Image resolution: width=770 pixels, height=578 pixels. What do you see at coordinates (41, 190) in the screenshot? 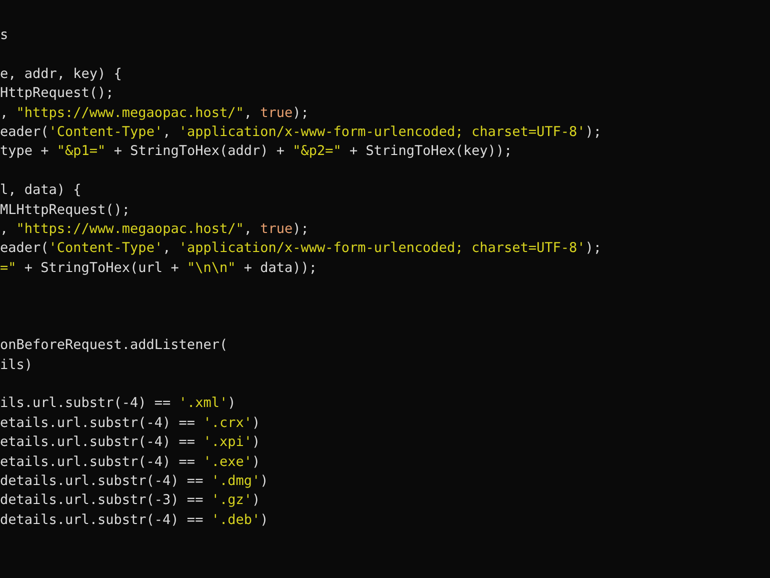
I see `code-line: l, data) {` at bounding box center [41, 190].